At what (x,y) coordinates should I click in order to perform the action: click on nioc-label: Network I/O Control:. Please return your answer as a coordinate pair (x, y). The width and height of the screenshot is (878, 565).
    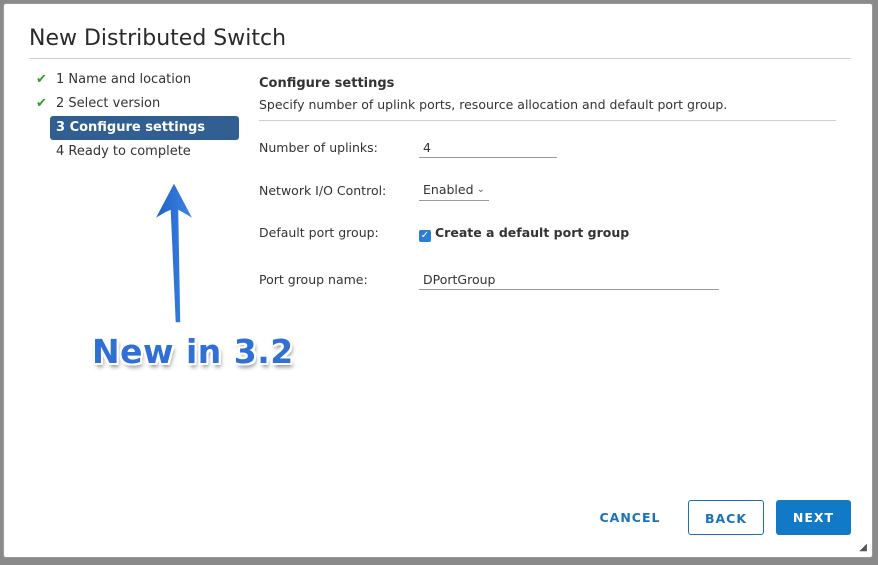
    Looking at the image, I should click on (323, 190).